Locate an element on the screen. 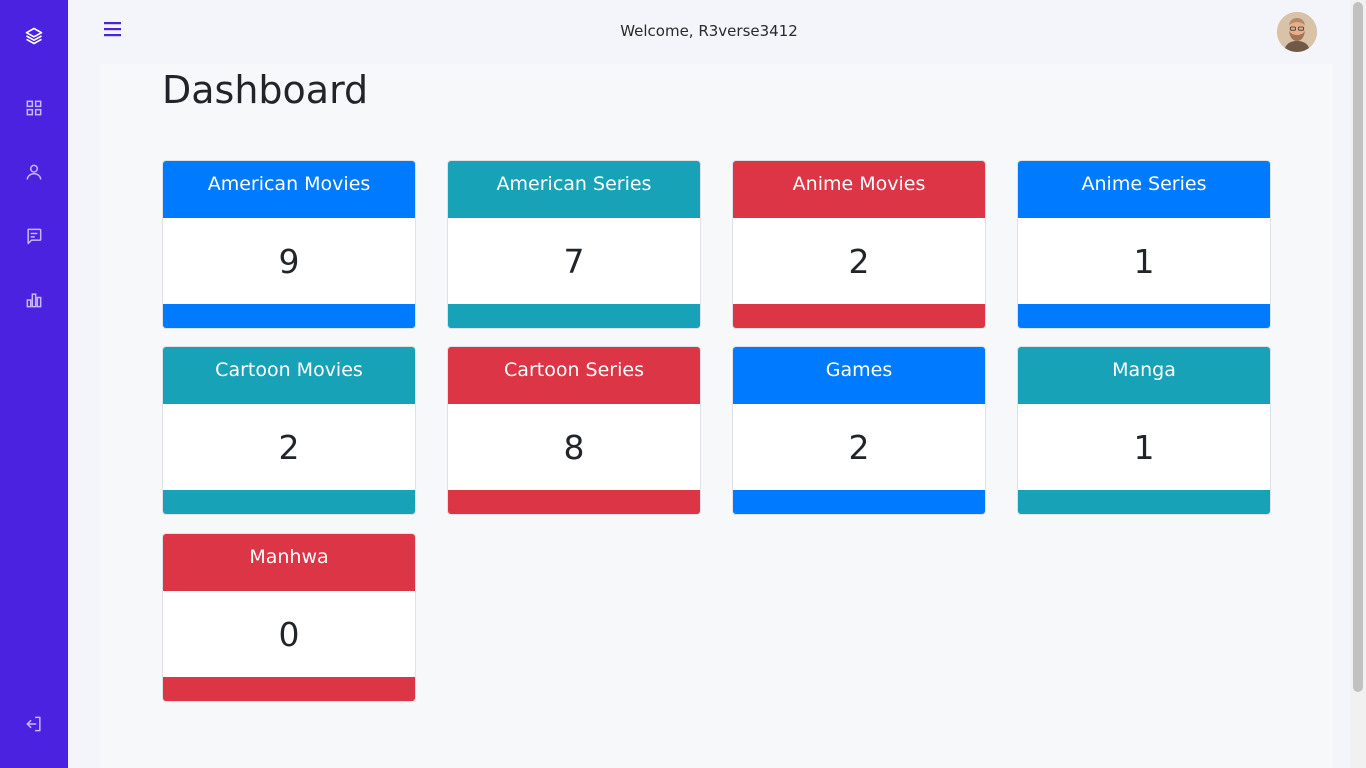  message-icon is located at coordinates (34, 236).